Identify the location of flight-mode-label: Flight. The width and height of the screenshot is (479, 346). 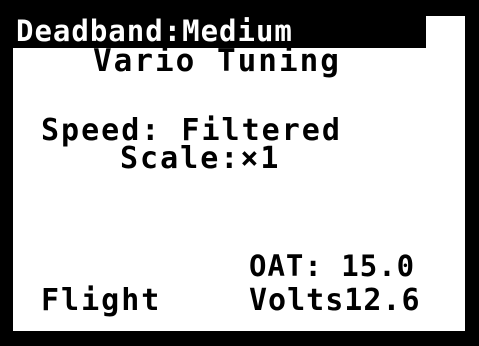
(101, 300).